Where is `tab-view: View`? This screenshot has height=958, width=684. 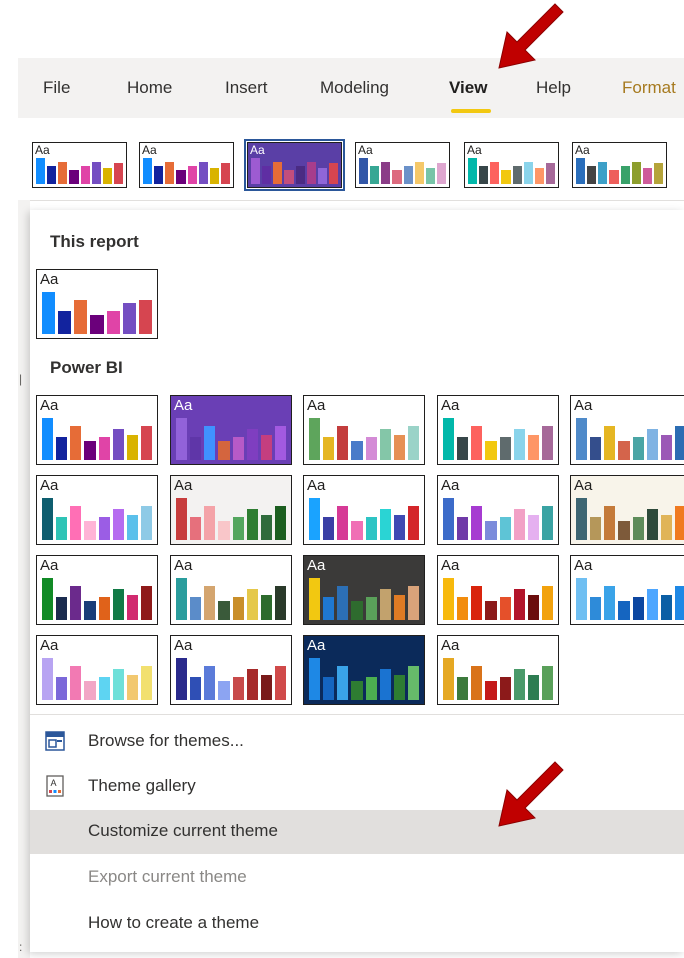
tab-view: View is located at coordinates (468, 88).